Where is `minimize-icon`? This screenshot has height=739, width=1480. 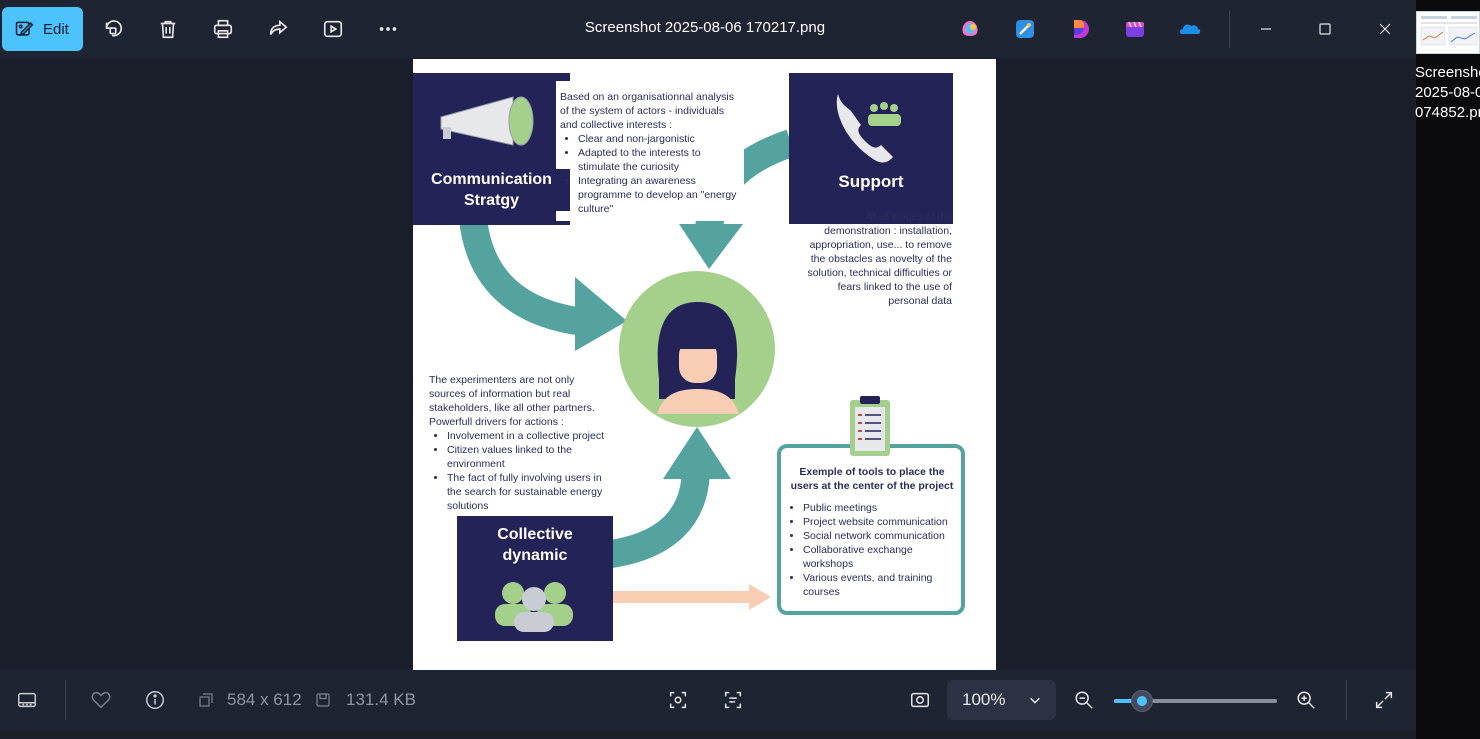 minimize-icon is located at coordinates (1266, 29).